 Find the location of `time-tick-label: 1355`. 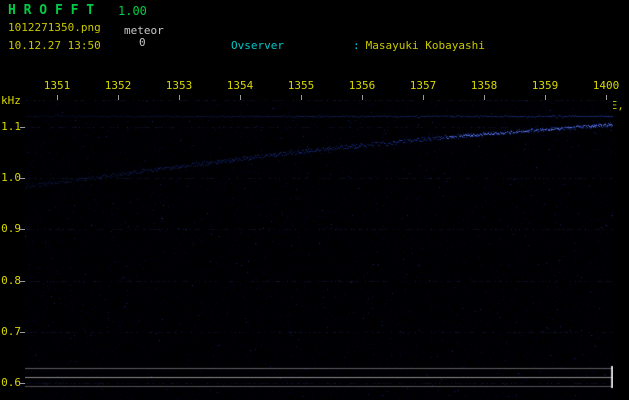

time-tick-label: 1355 is located at coordinates (301, 85).